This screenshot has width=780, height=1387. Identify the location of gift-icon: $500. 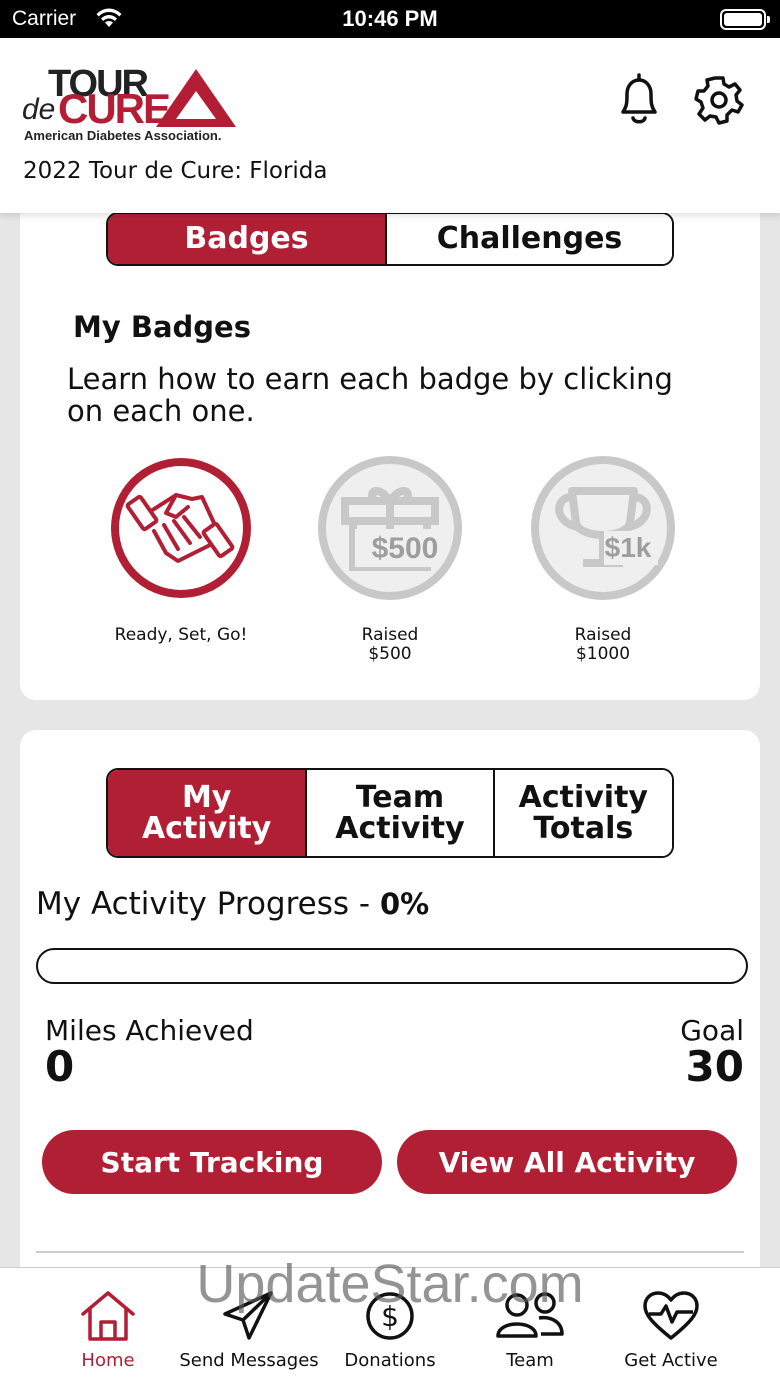
(390, 528).